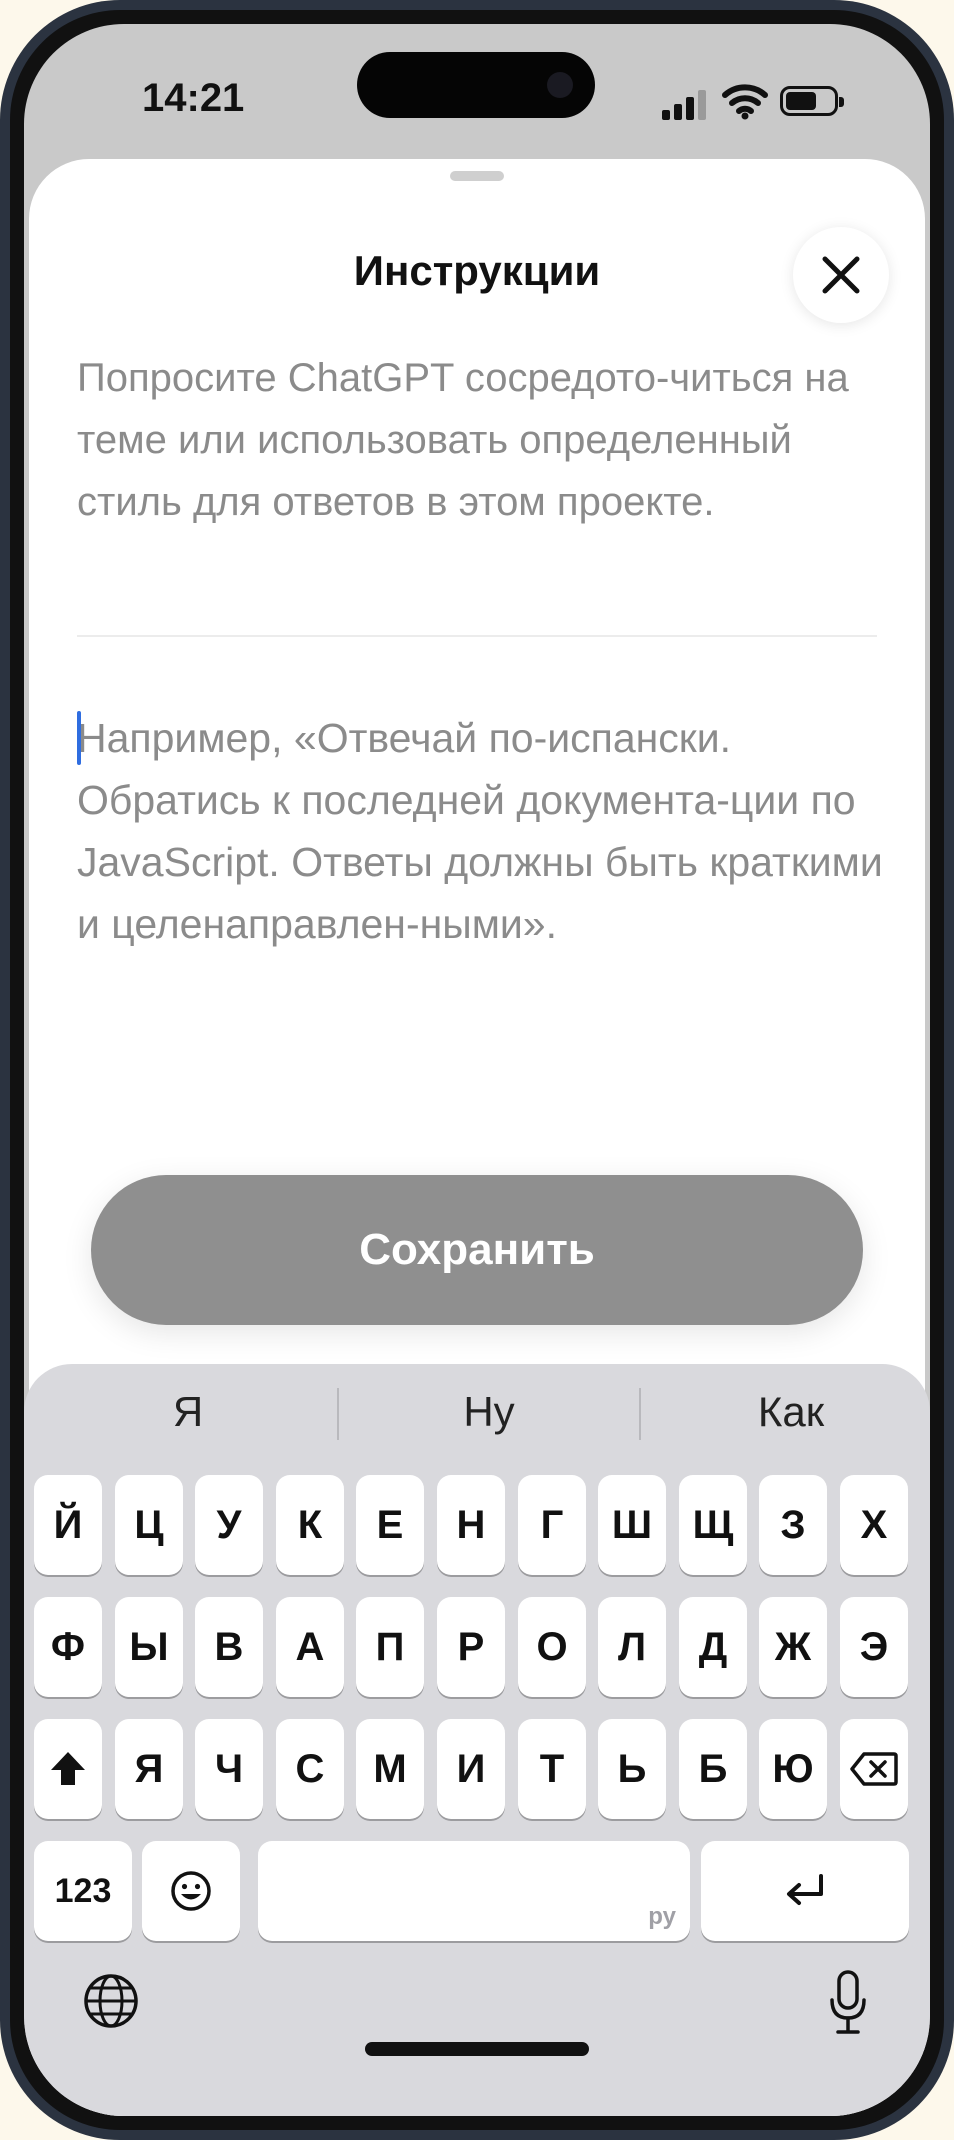 This screenshot has height=2140, width=954. I want to click on key: У, so click(229, 1525).